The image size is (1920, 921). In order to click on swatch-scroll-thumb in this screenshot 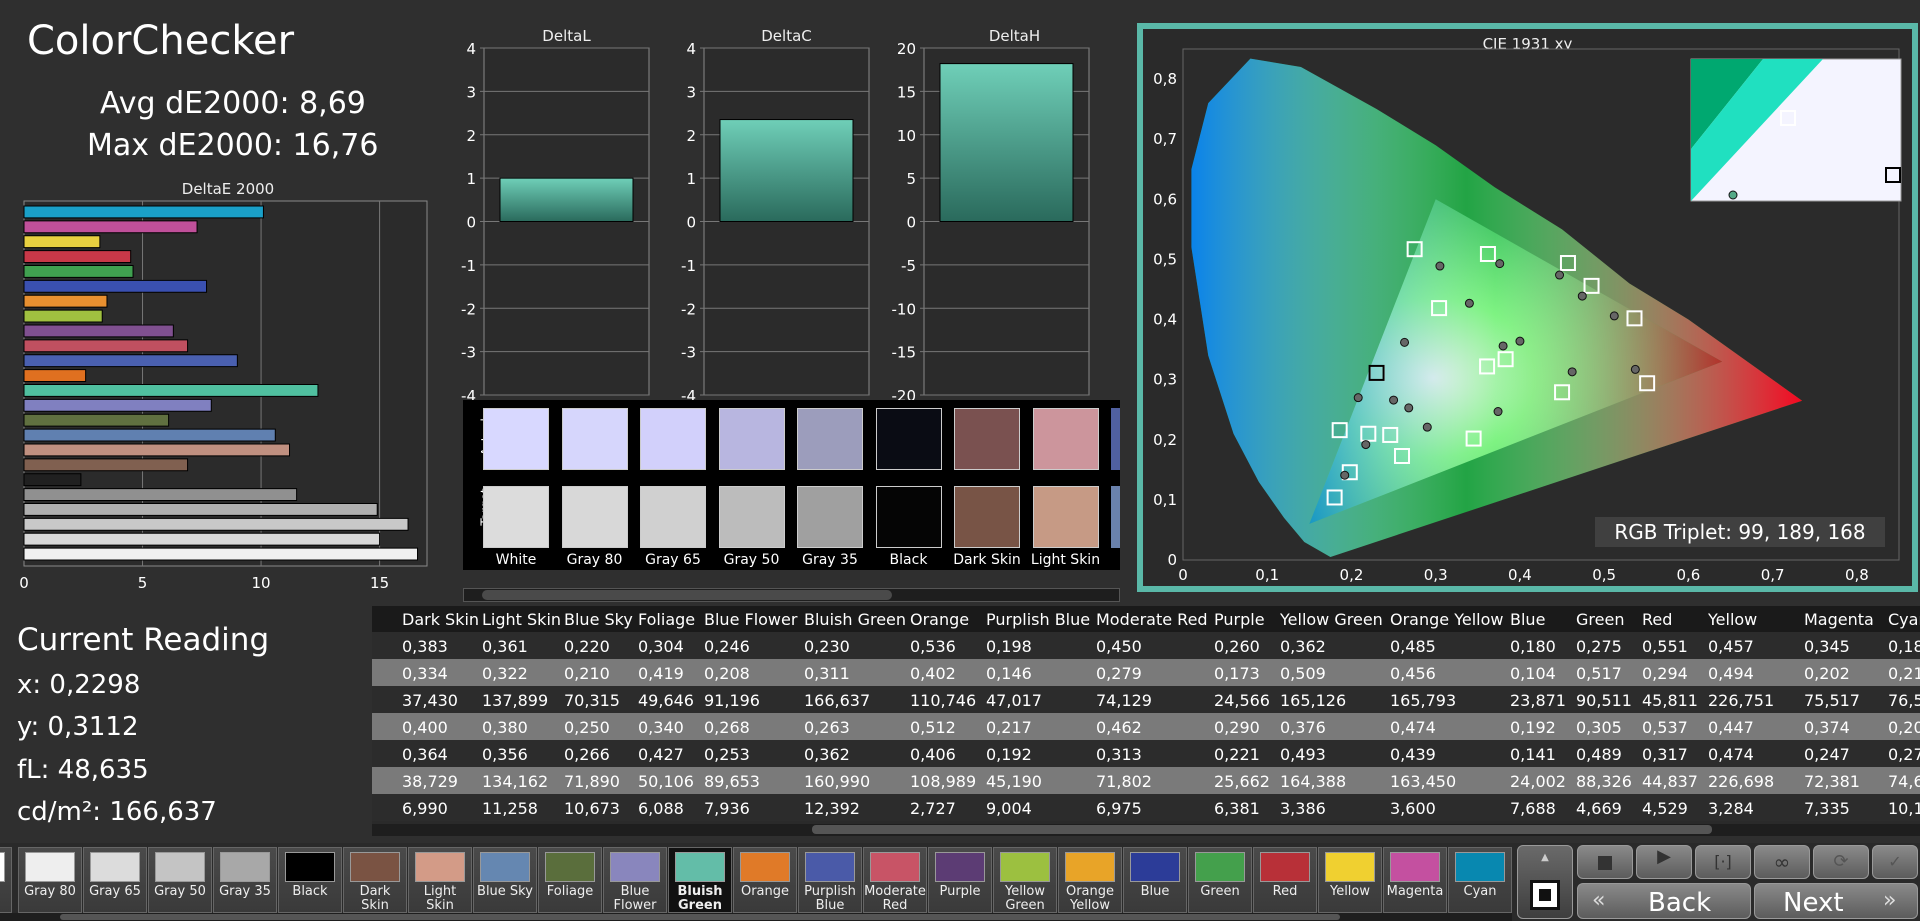, I will do `click(687, 595)`.